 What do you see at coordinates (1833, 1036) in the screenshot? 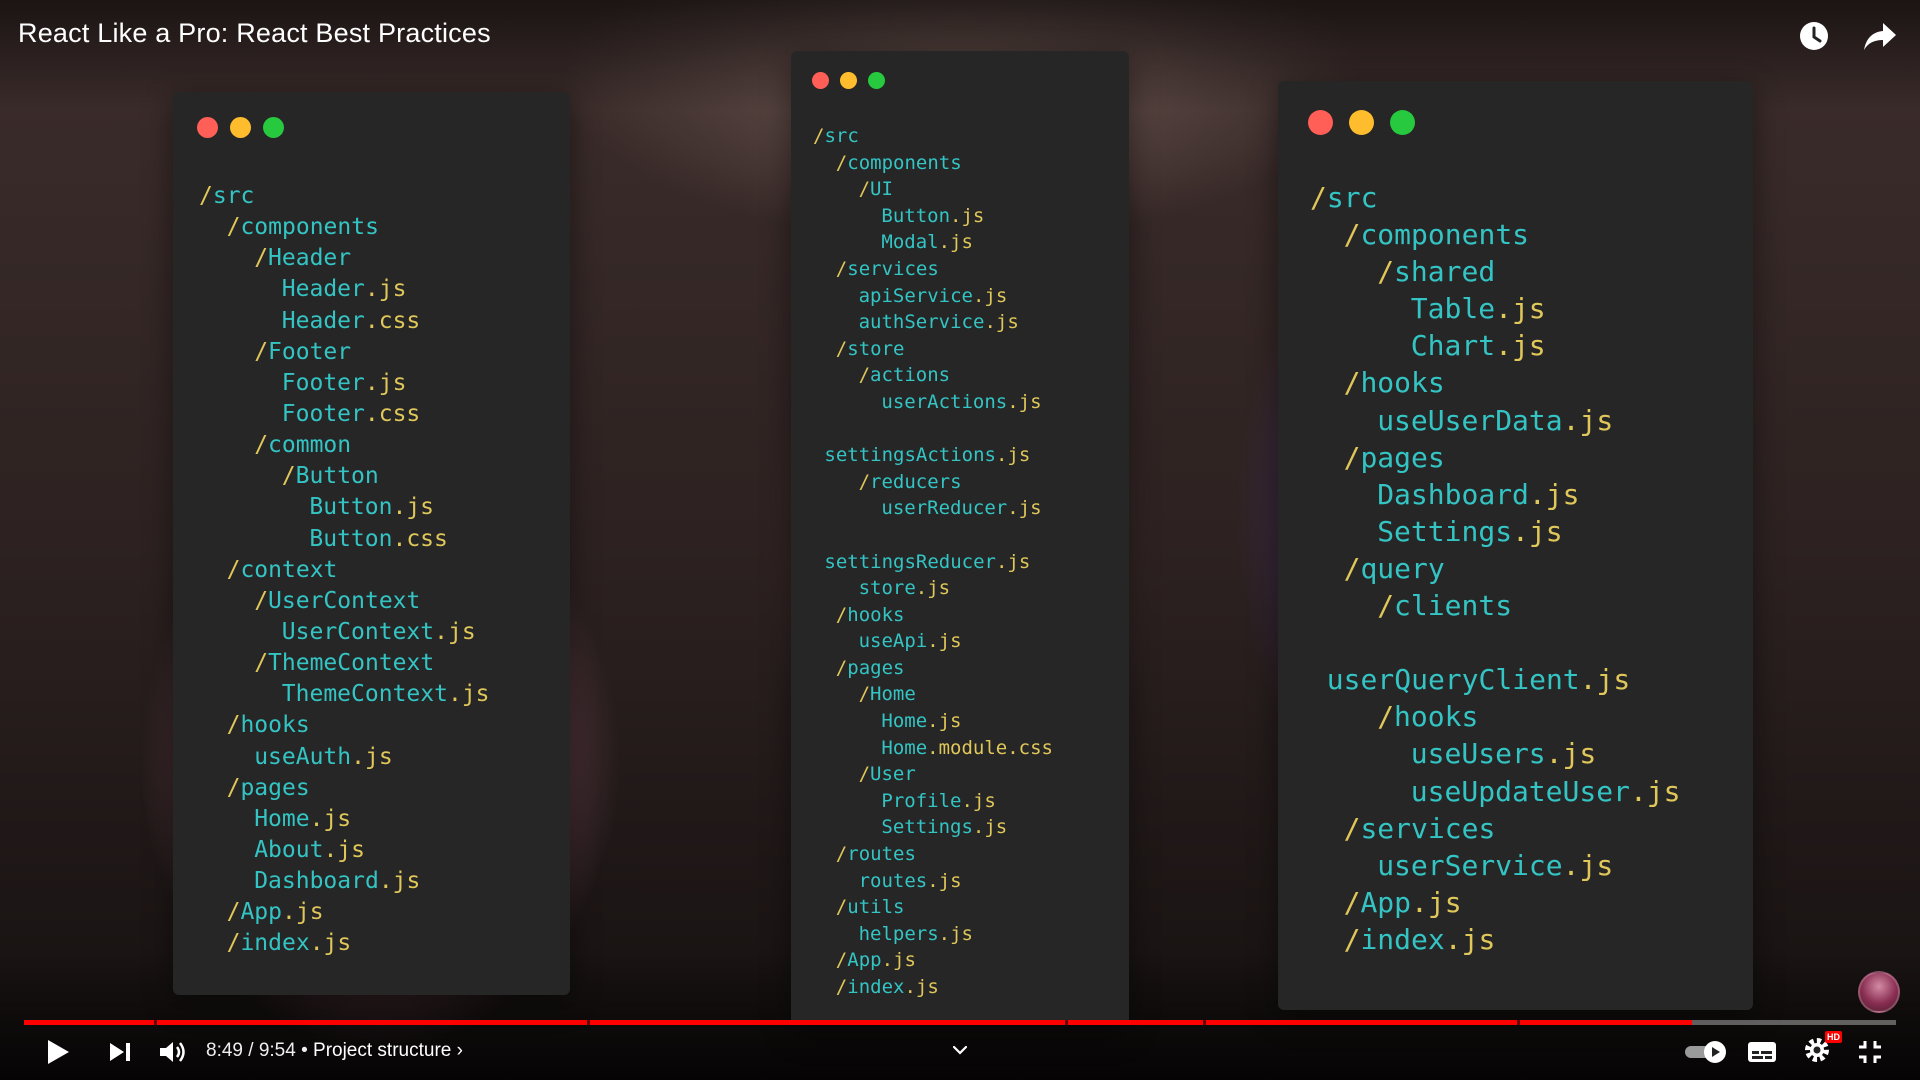
I see `hd-badge: HD` at bounding box center [1833, 1036].